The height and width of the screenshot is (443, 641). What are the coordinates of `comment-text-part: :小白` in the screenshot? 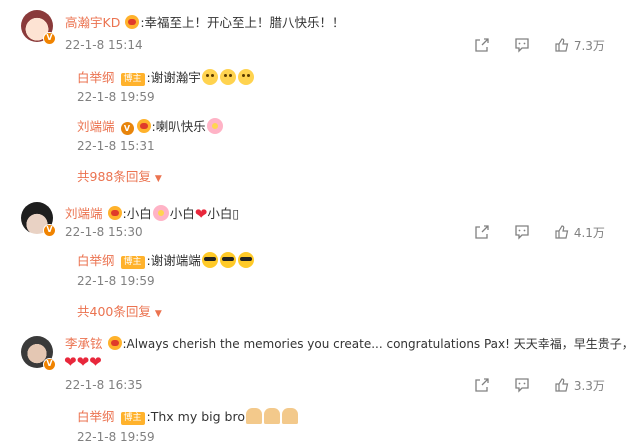 It's located at (137, 213).